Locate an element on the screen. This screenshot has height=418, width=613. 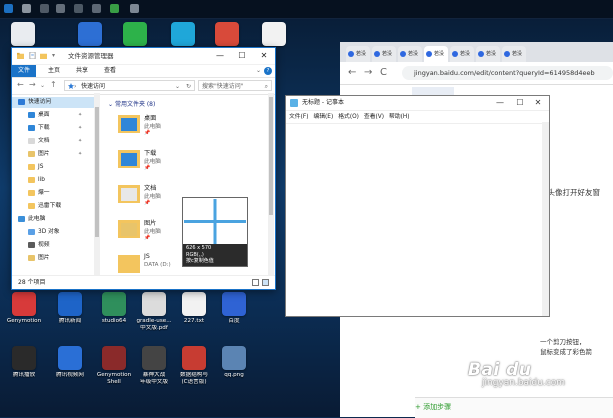
menu-item: 格式(O) is located at coordinates (348, 117).